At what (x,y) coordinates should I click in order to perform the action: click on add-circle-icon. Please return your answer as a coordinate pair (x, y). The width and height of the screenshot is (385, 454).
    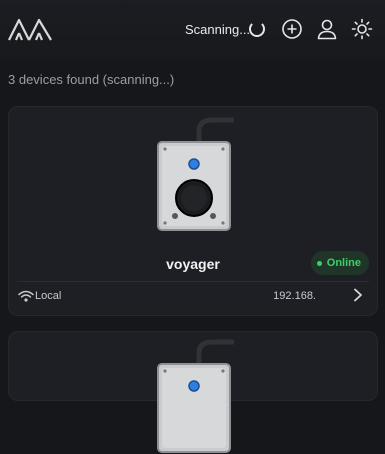
    Looking at the image, I should click on (292, 29).